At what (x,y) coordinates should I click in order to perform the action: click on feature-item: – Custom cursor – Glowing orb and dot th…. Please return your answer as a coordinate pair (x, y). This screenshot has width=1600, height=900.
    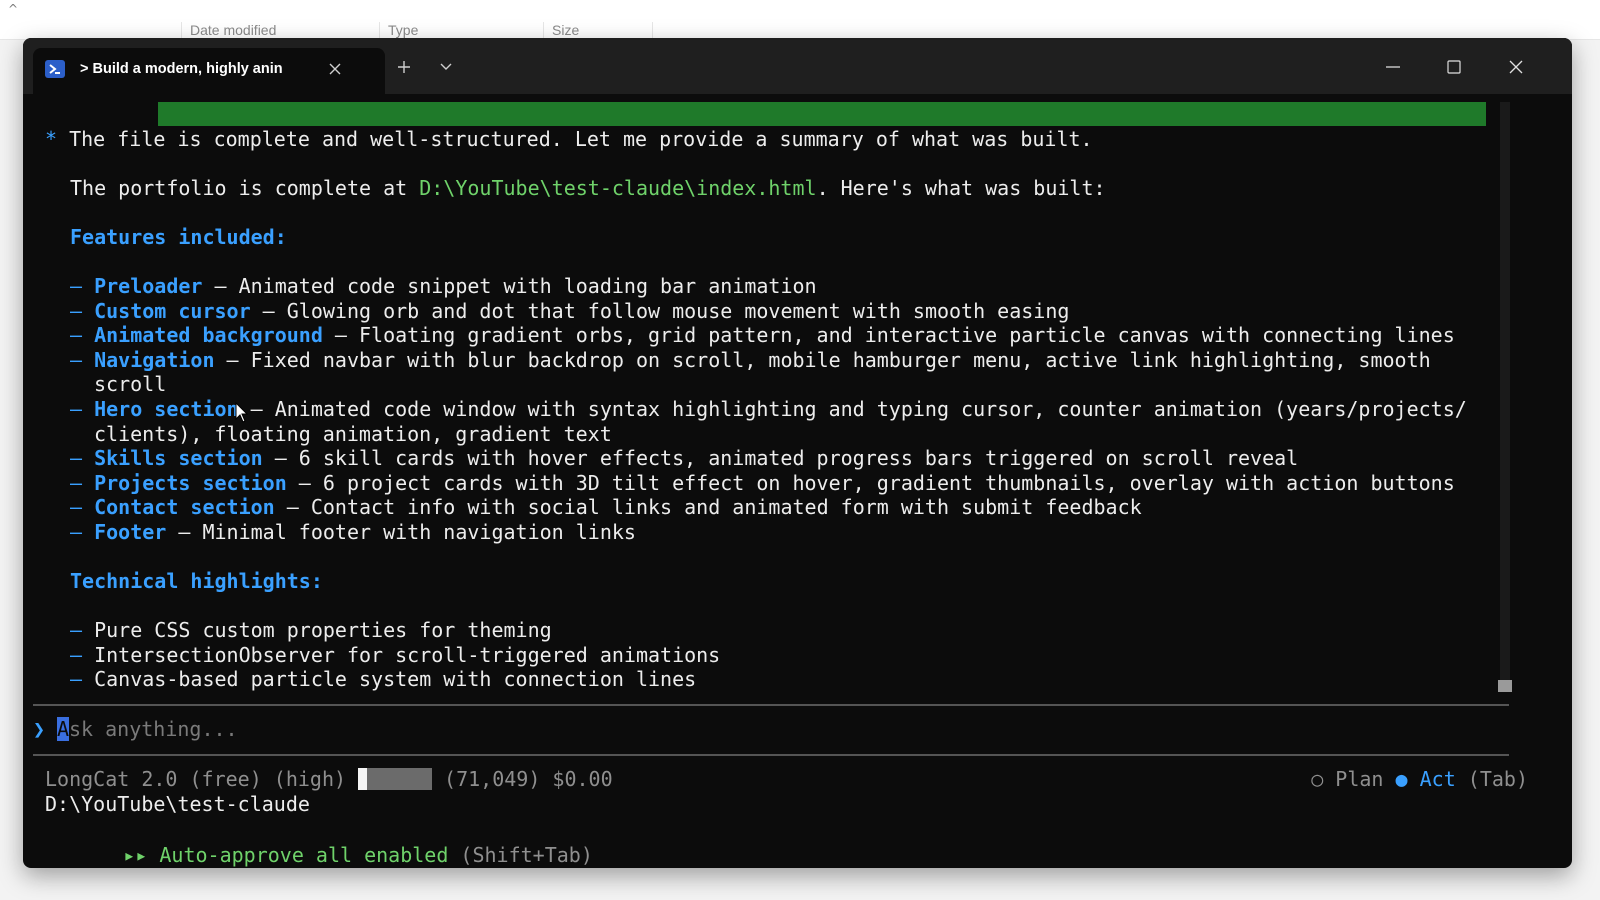
    Looking at the image, I should click on (569, 311).